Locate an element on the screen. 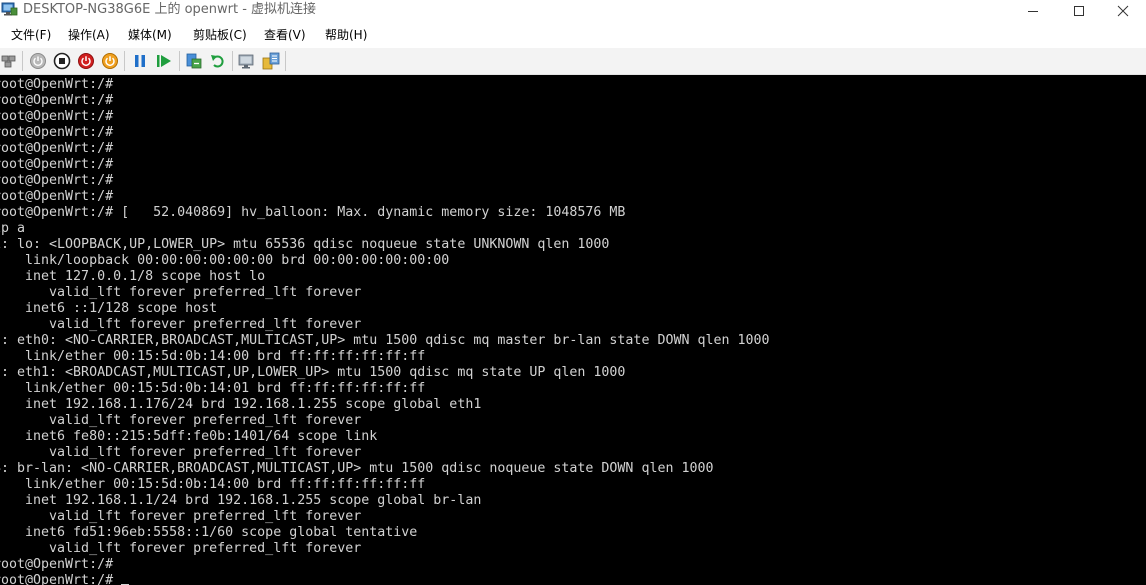 The height and width of the screenshot is (585, 1146). close-icon is located at coordinates (1123, 11).